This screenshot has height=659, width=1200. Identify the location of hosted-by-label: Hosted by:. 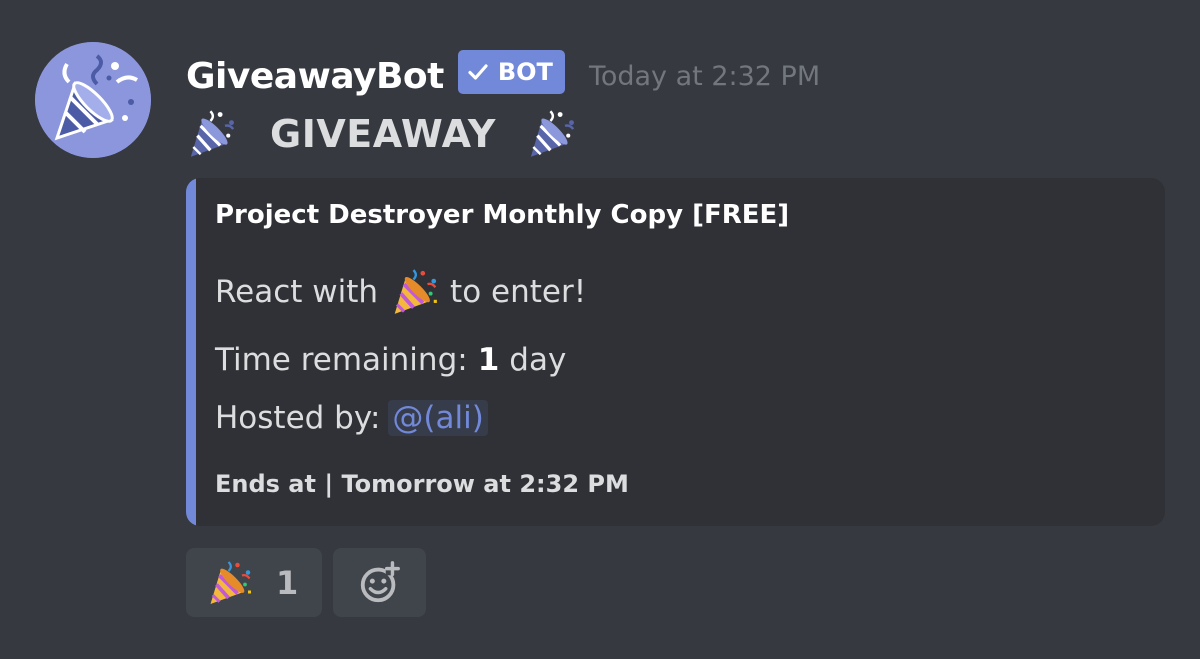
(298, 418).